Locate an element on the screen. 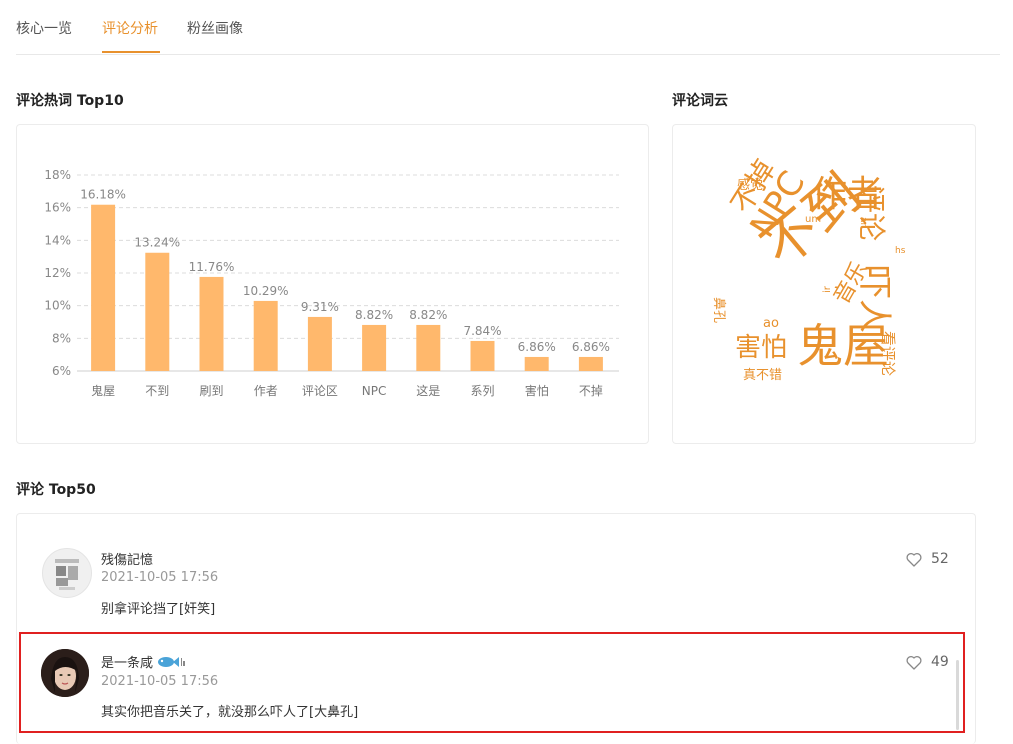 This screenshot has height=744, width=1013. cloud-word: hs is located at coordinates (900, 251).